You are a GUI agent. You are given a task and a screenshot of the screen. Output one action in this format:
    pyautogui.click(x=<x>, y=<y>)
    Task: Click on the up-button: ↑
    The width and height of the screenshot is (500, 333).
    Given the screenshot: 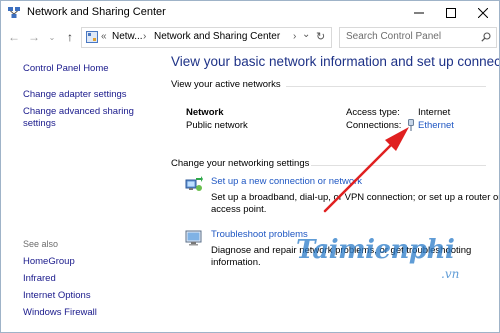 What is the action you would take?
    pyautogui.click(x=70, y=37)
    